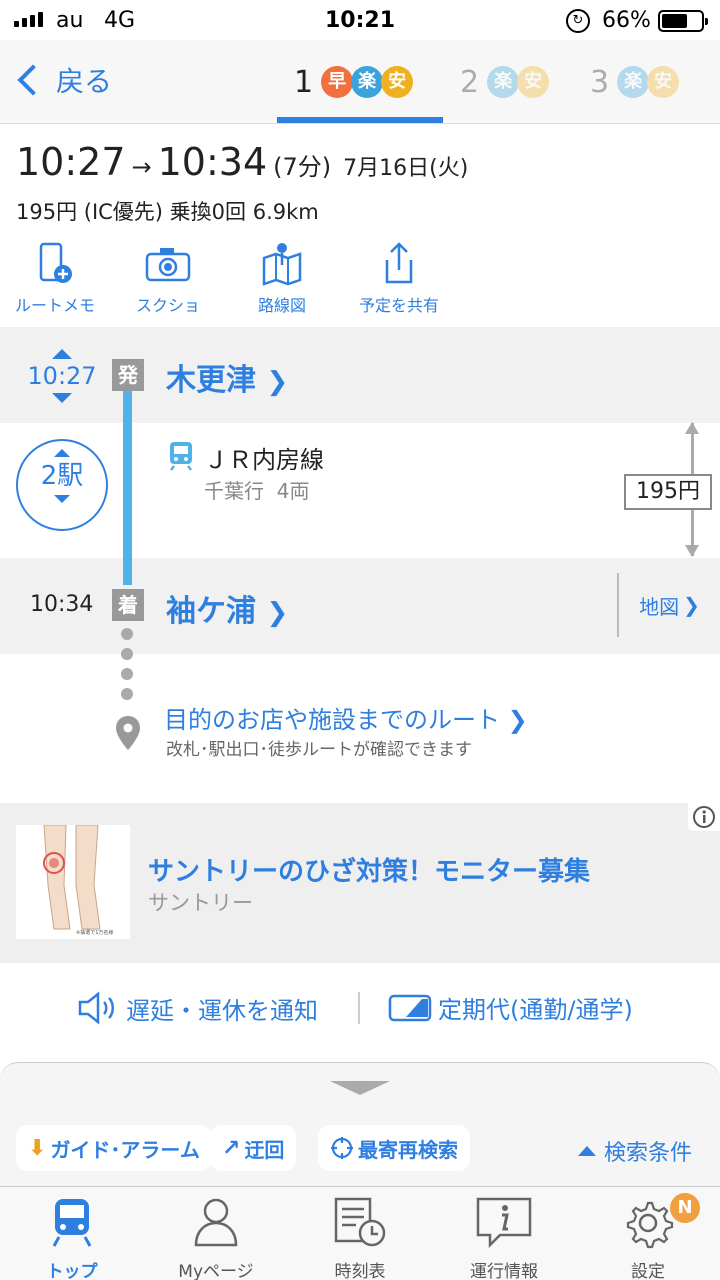  Describe the element at coordinates (55, 262) in the screenshot. I see `phone-plus-icon` at that location.